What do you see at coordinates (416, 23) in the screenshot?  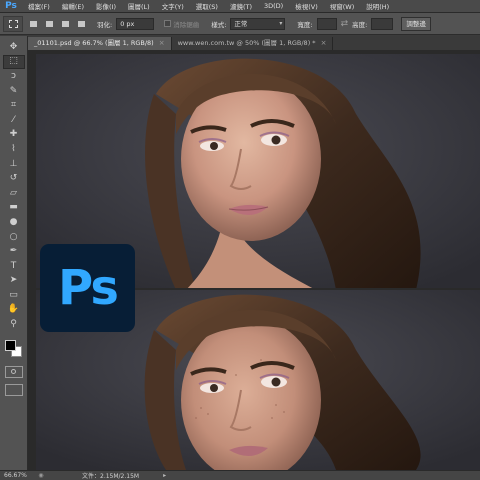 I see `refine-edge-button: 調整邊` at bounding box center [416, 23].